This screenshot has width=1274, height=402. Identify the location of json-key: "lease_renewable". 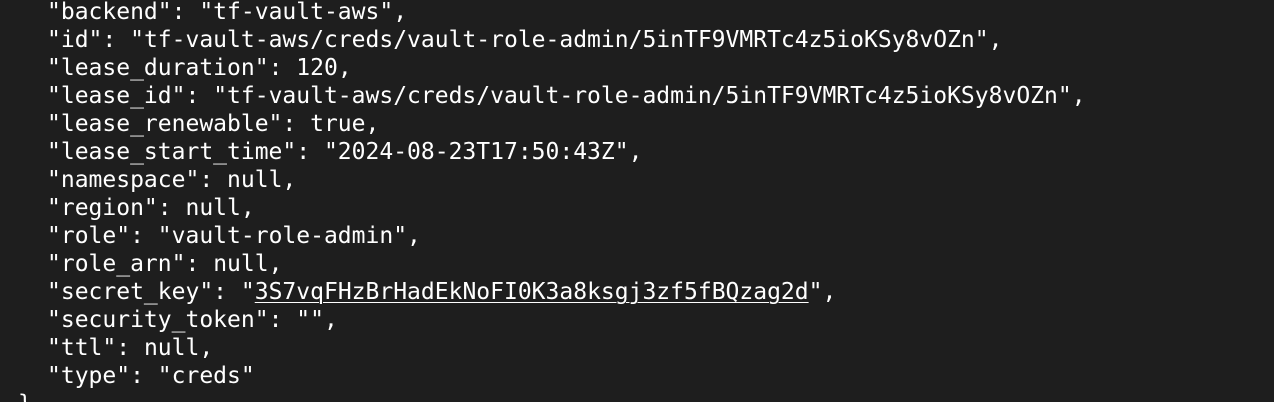
(165, 124).